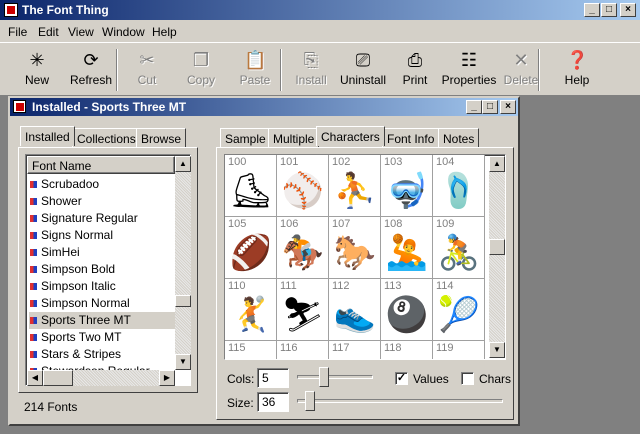  I want to click on maximize-button: □, so click(609, 10).